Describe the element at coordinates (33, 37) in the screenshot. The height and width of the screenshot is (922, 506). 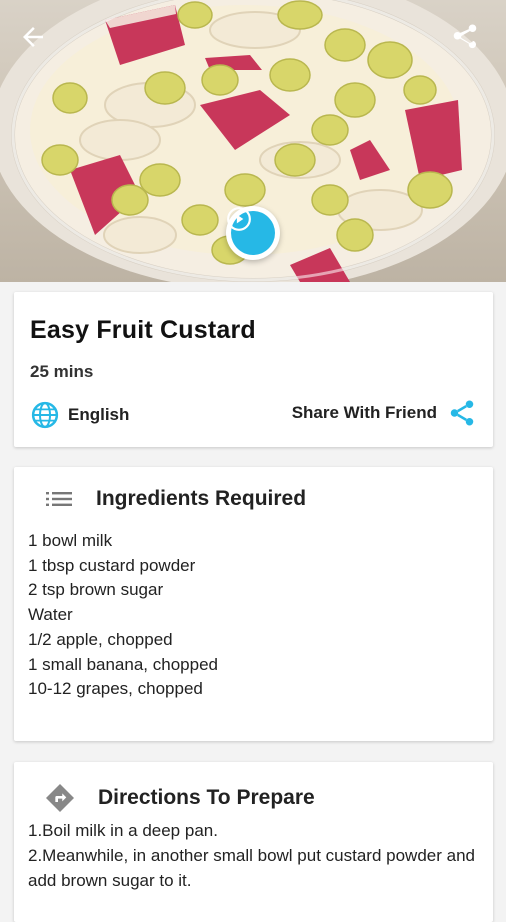
I see `arrow-left-icon` at that location.